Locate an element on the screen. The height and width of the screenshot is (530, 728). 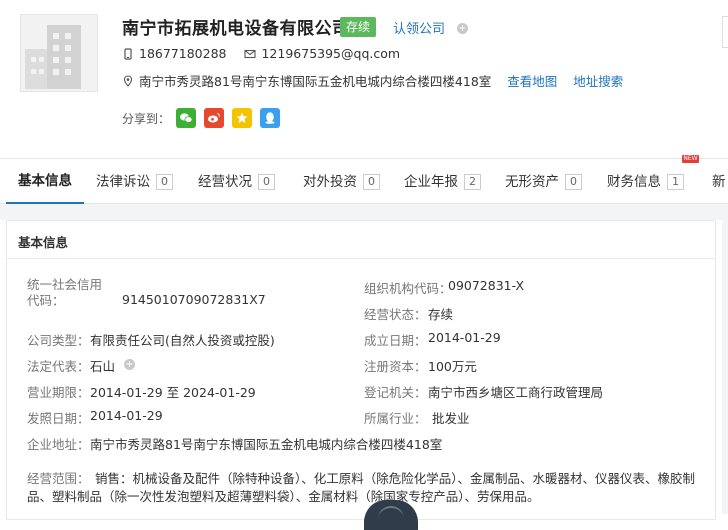
address-value: 南宁市秀灵路81号南宁东博国际五金机电城内综合楼四楼418室 is located at coordinates (266, 444).